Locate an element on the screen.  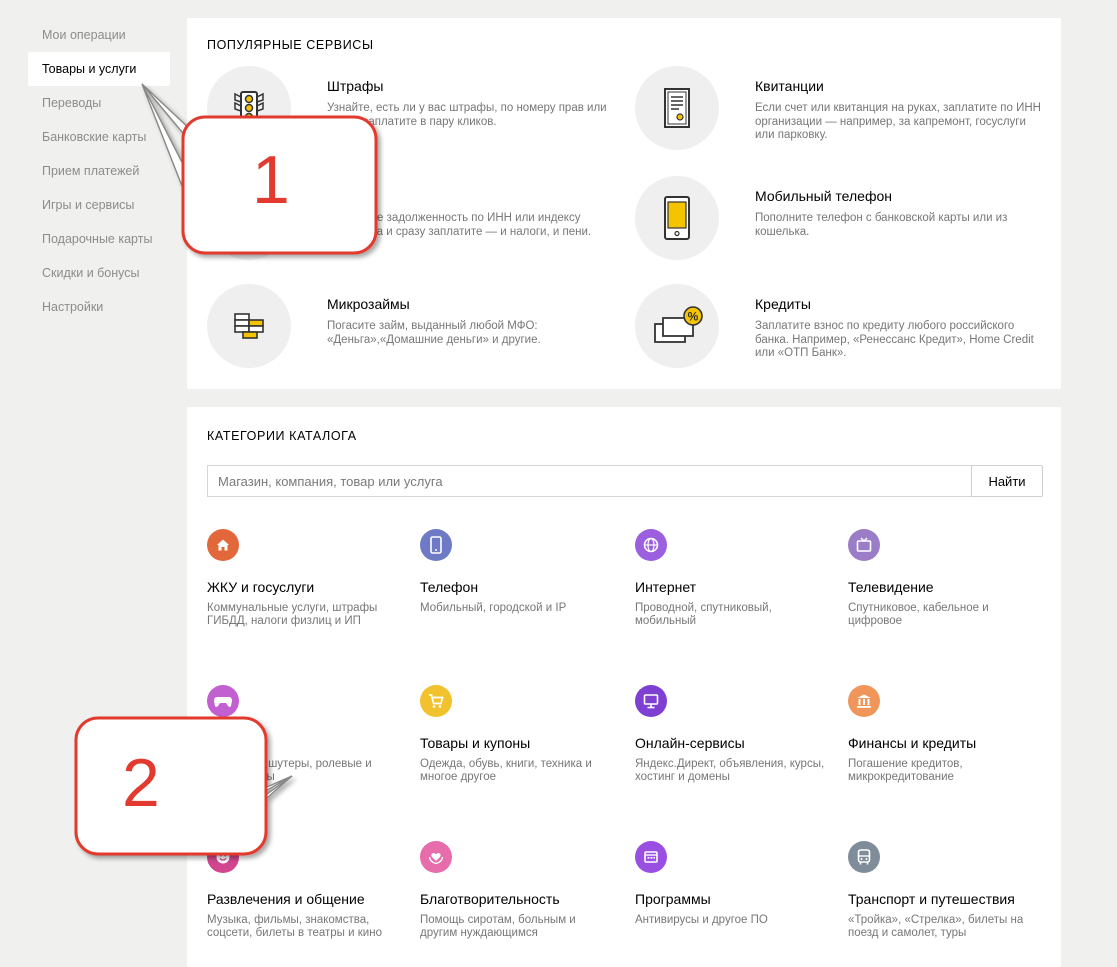
category-title: Онлайн-сервисы is located at coordinates (690, 743).